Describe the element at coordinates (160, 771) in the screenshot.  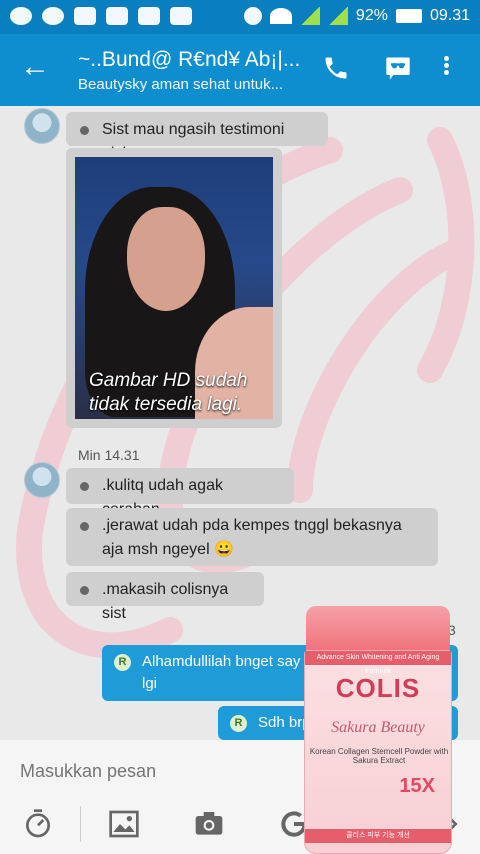
I see `message-input` at that location.